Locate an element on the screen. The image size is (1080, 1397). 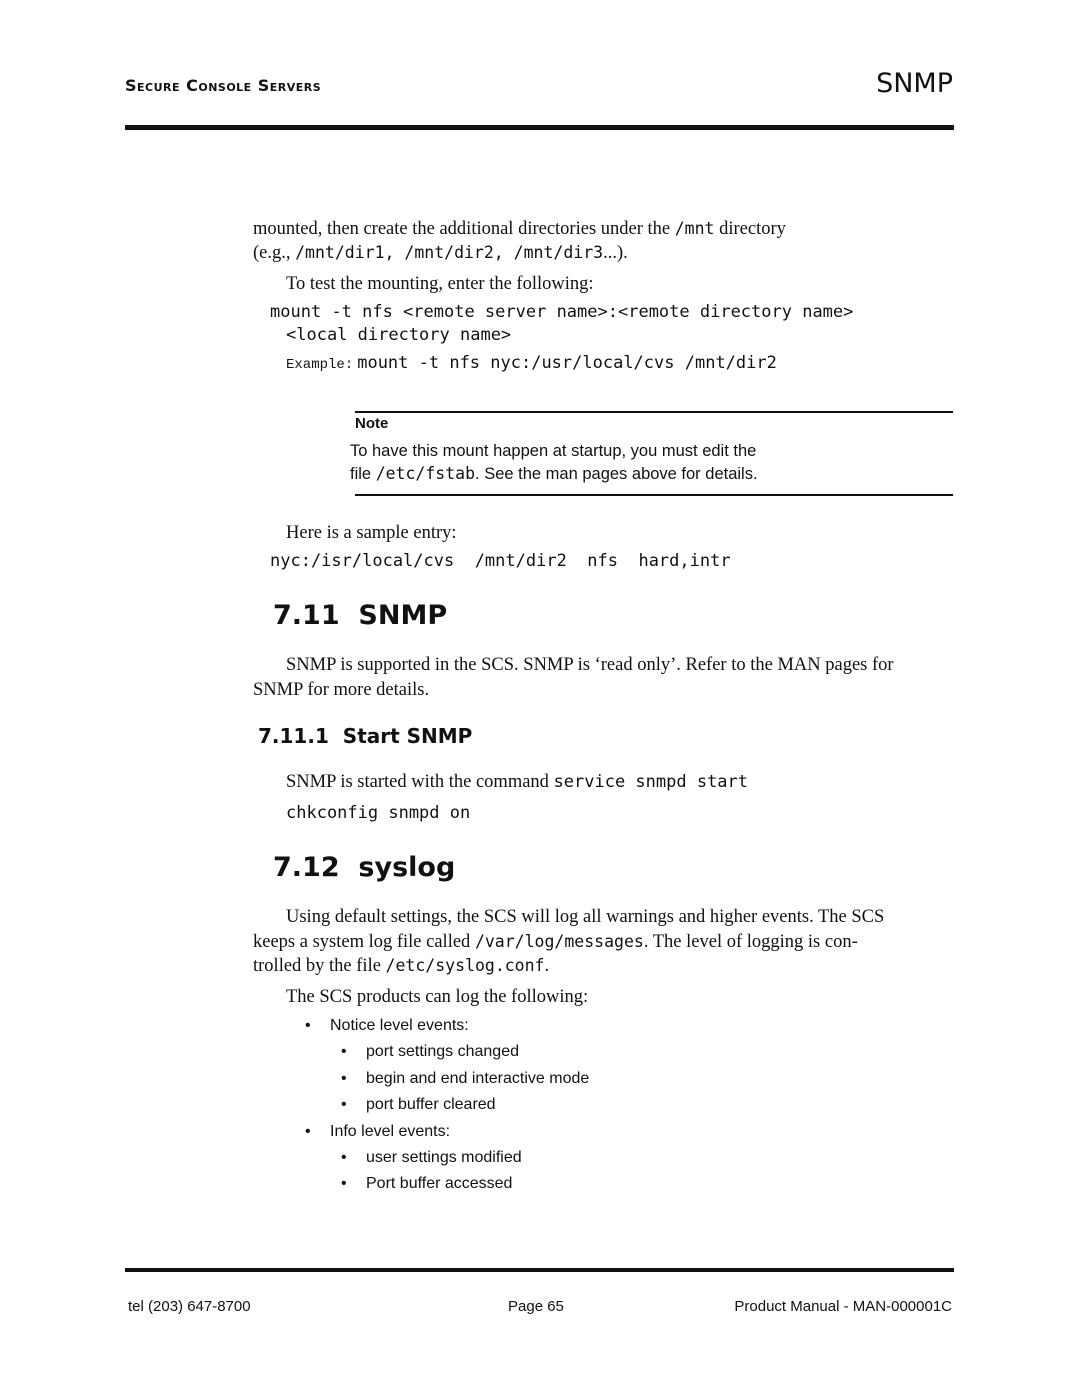
footer-phone: tel (203) 647-8700 is located at coordinates (189, 1306).